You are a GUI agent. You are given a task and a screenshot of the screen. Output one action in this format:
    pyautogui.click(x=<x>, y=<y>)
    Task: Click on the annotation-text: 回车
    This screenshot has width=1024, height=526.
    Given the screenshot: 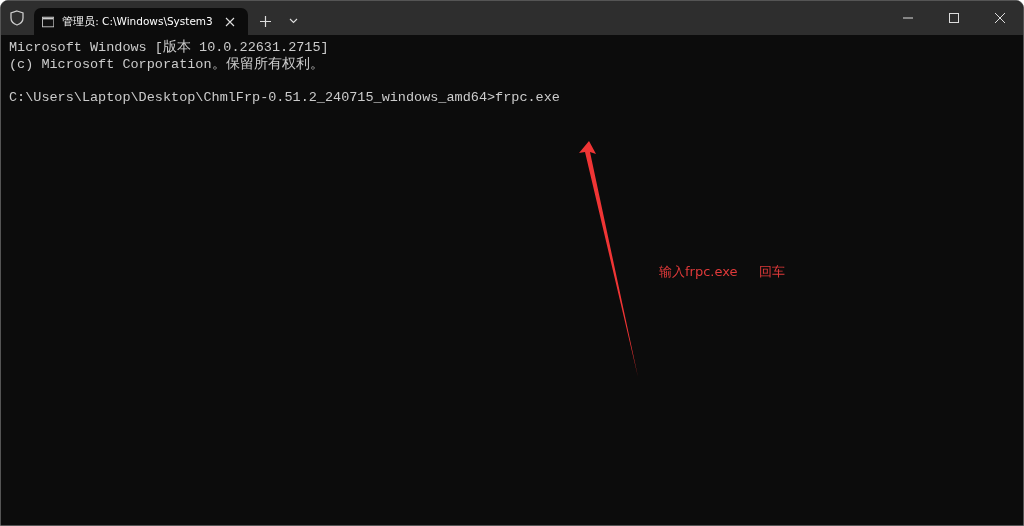 What is the action you would take?
    pyautogui.click(x=772, y=272)
    